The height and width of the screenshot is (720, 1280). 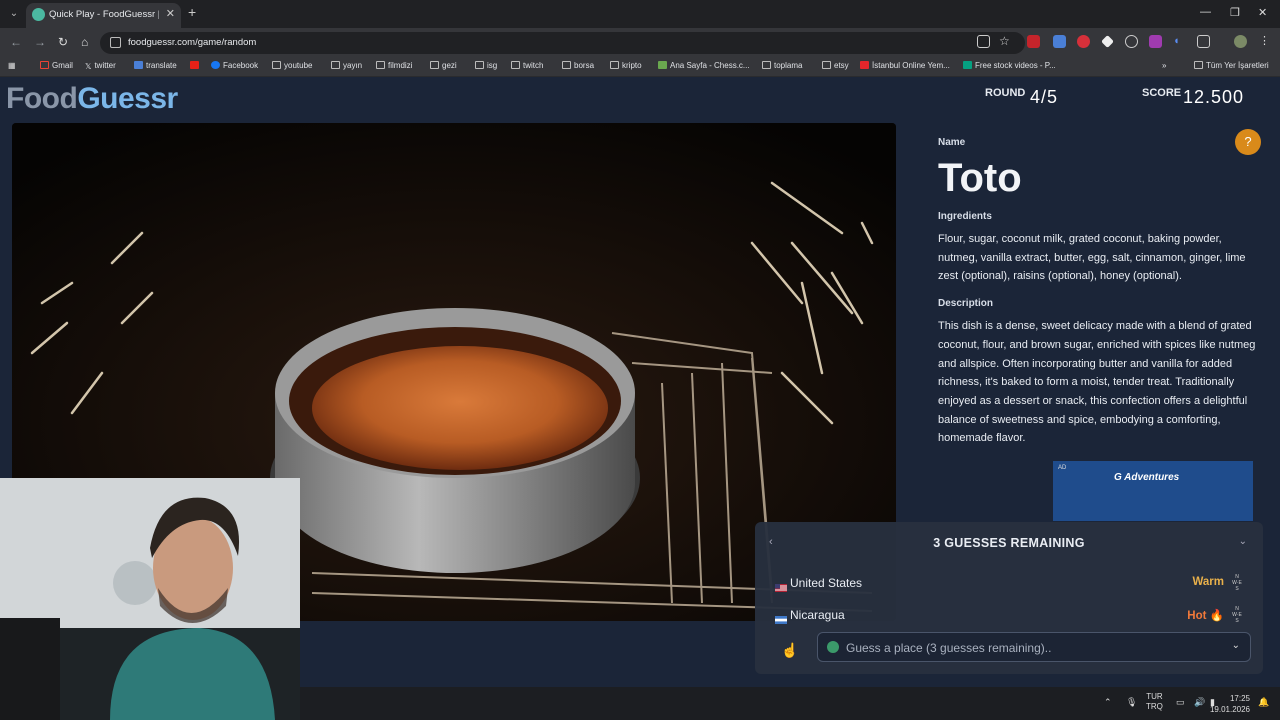 What do you see at coordinates (949, 648) in the screenshot?
I see `guess-input-placeholder: Guess a place (3 guesses remaining)..` at bounding box center [949, 648].